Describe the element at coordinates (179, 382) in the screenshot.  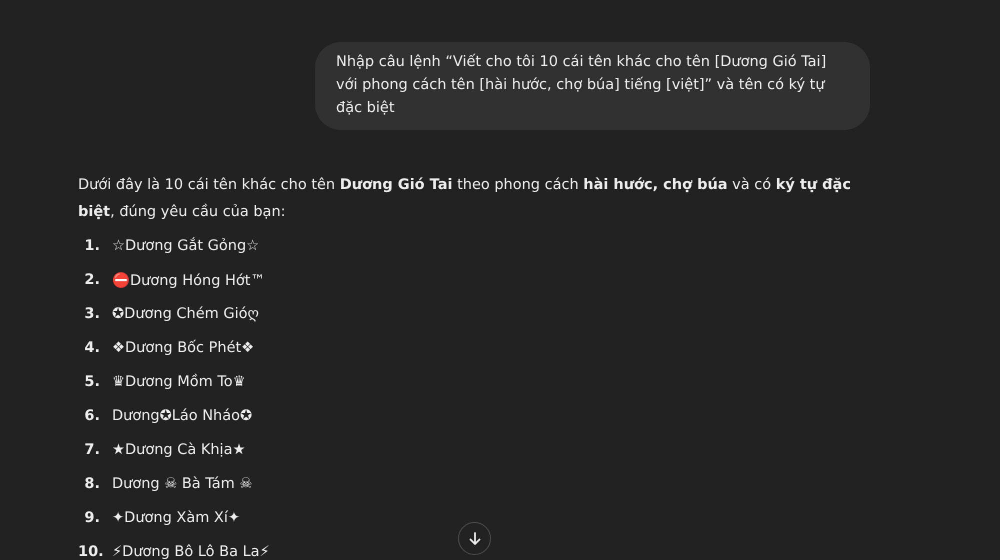
I see `list-item-text: ♛Dương Mồm To♛` at that location.